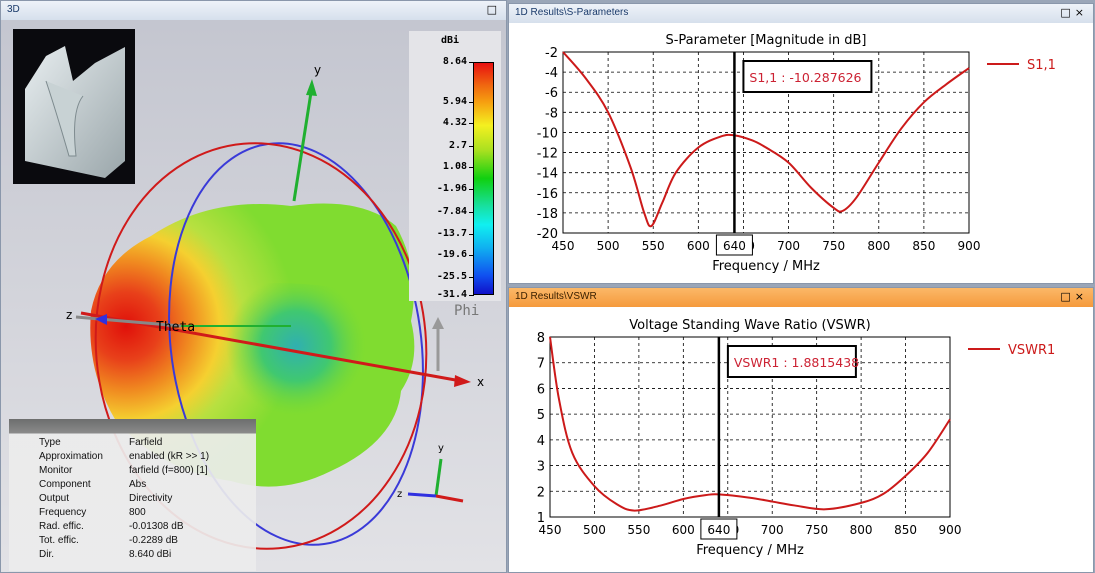 The height and width of the screenshot is (573, 1095). I want to click on colorbar-unit: dBi, so click(450, 40).